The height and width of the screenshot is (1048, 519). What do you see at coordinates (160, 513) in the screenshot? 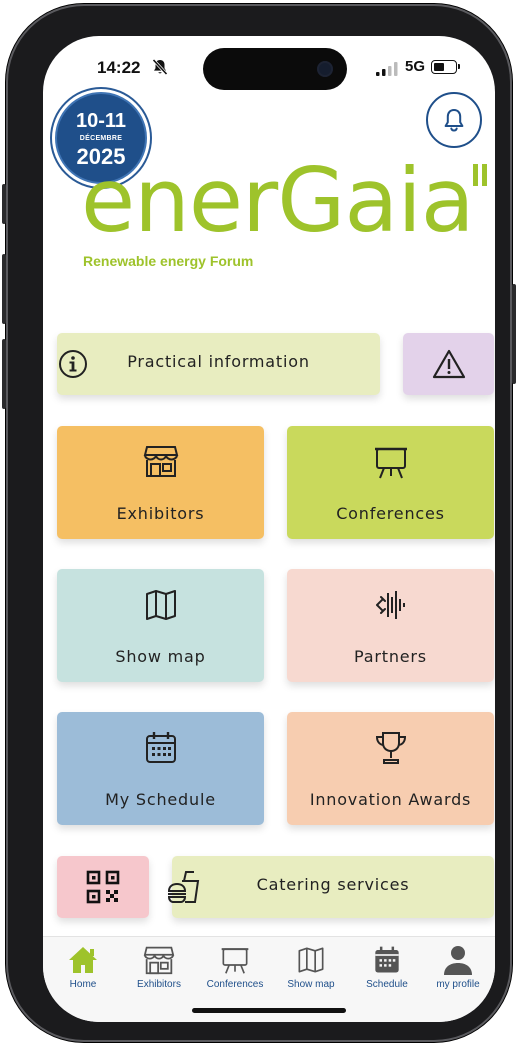
I see `exhibitors-label: Exhibitors` at bounding box center [160, 513].